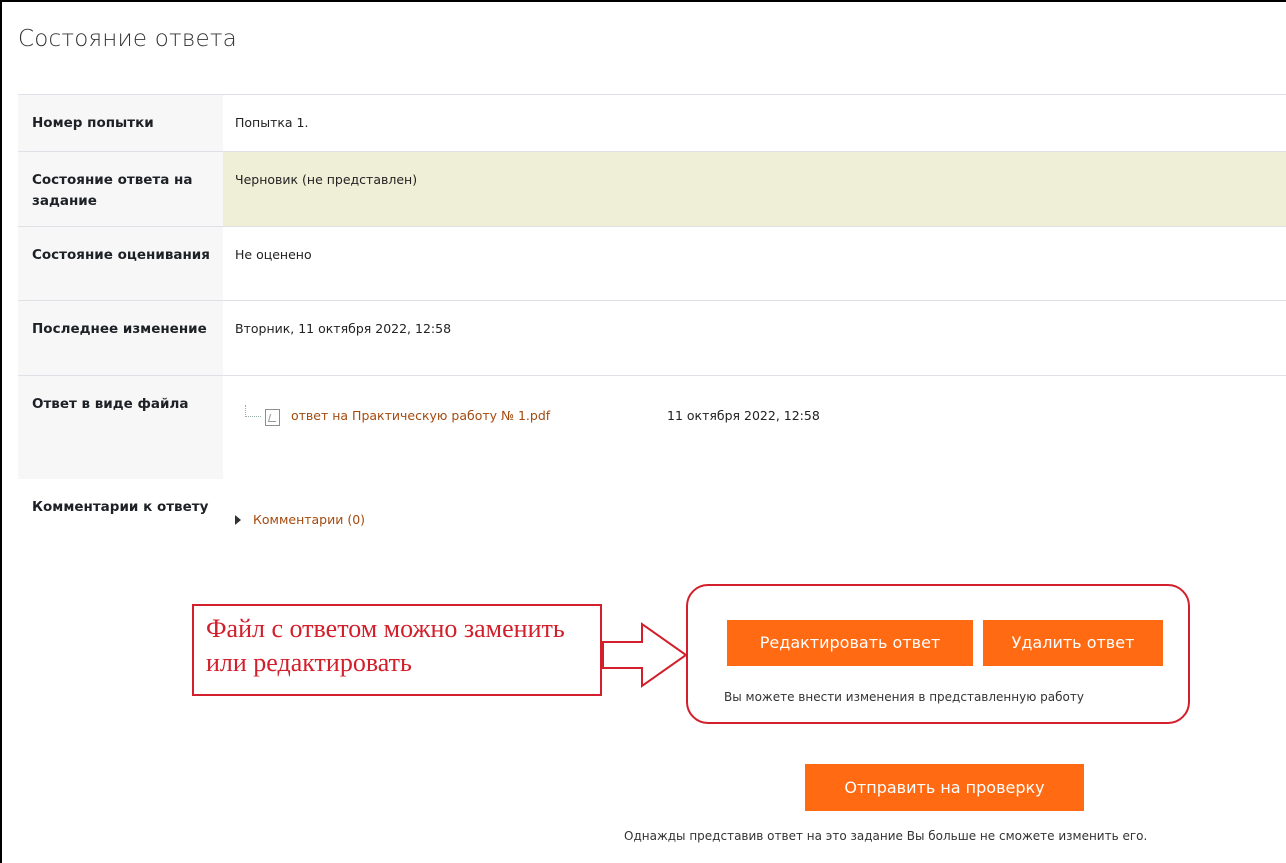  I want to click on row-label-grading-status: Состояние оценивания, so click(120, 263).